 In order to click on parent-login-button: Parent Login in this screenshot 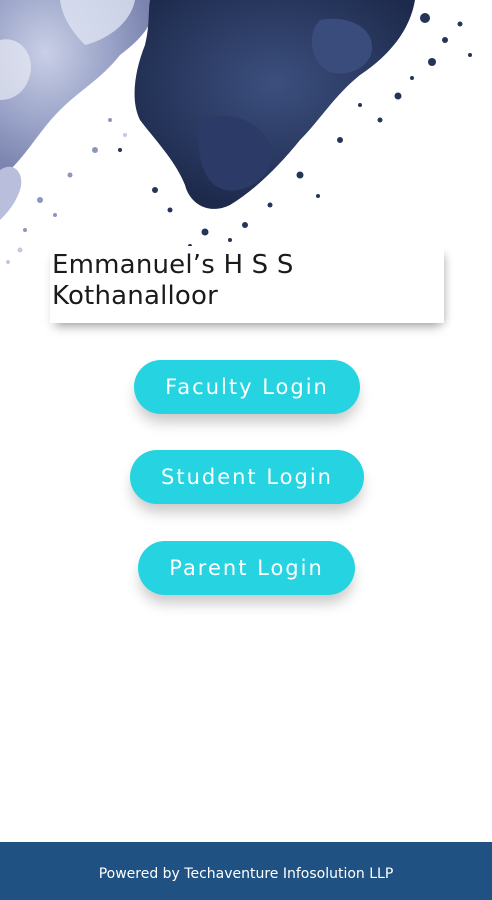, I will do `click(246, 568)`.